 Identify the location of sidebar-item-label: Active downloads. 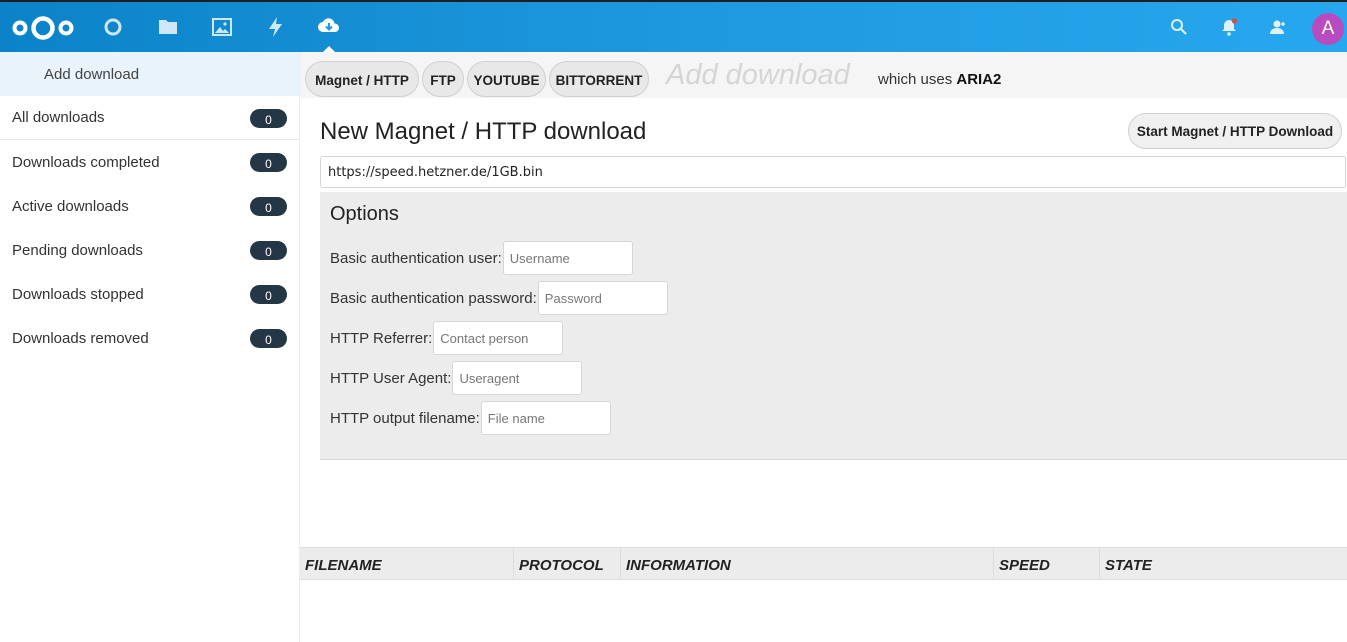
(70, 206).